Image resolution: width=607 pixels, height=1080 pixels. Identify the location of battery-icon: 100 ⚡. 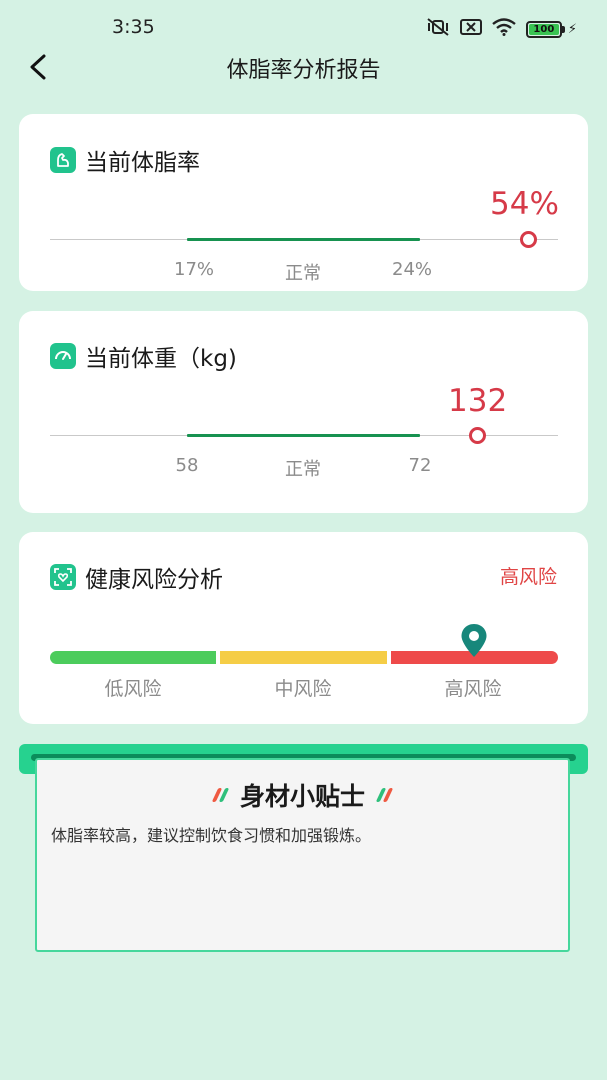
(551, 29).